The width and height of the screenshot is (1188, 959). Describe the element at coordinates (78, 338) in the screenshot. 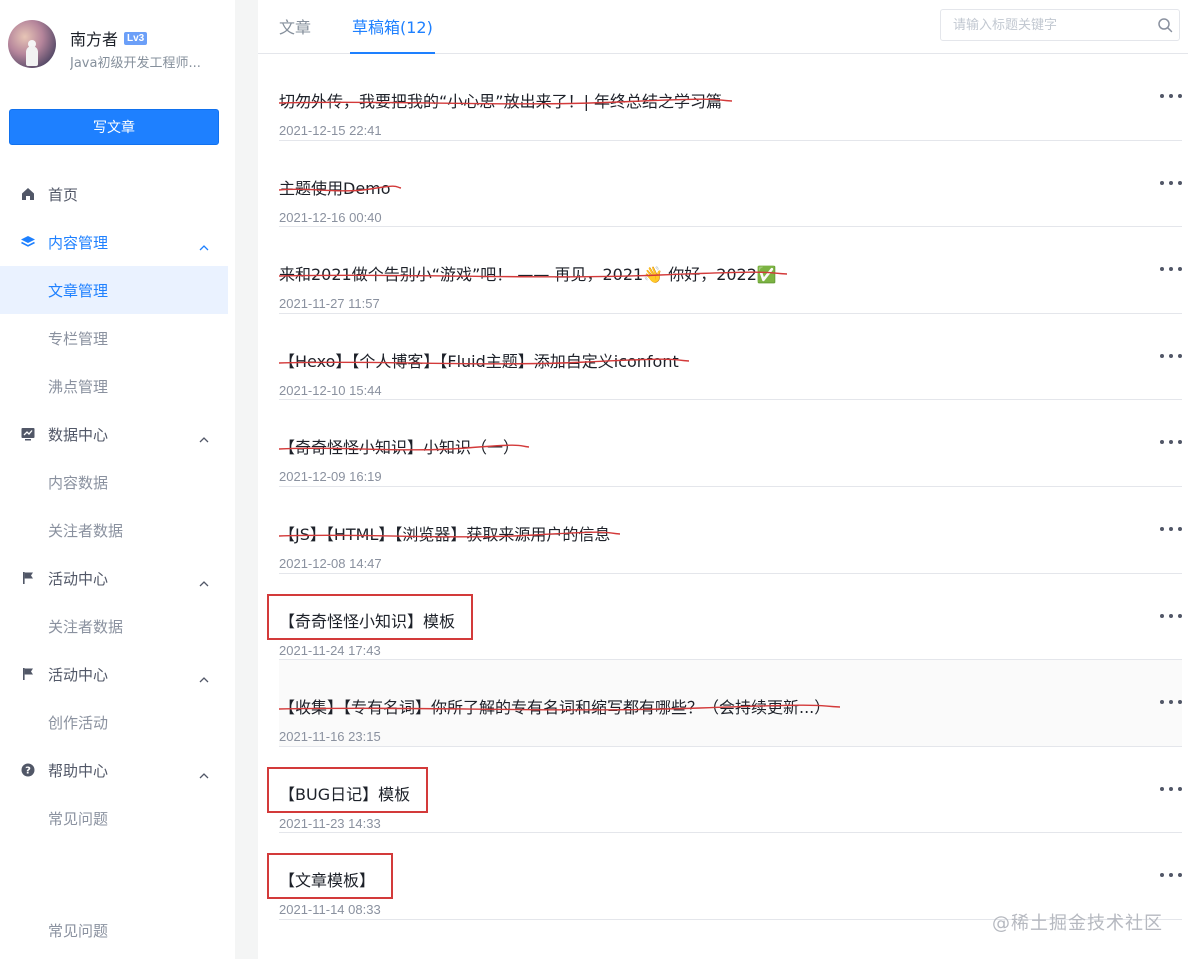

I see `sidebar-item-label: 专栏管理` at that location.